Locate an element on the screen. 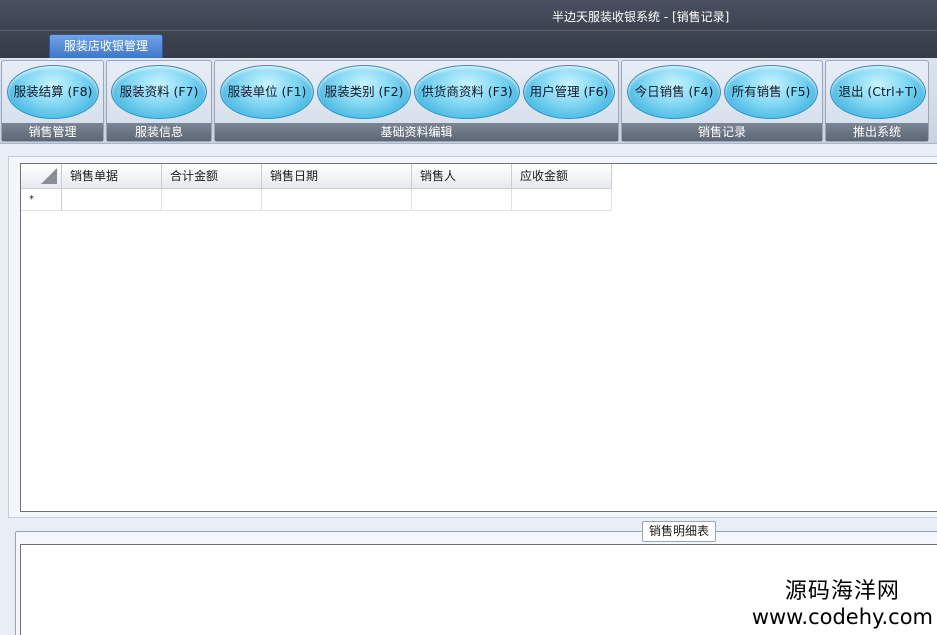 Image resolution: width=937 pixels, height=635 pixels. column-header-receivable-amount: 应收金额 is located at coordinates (562, 176).